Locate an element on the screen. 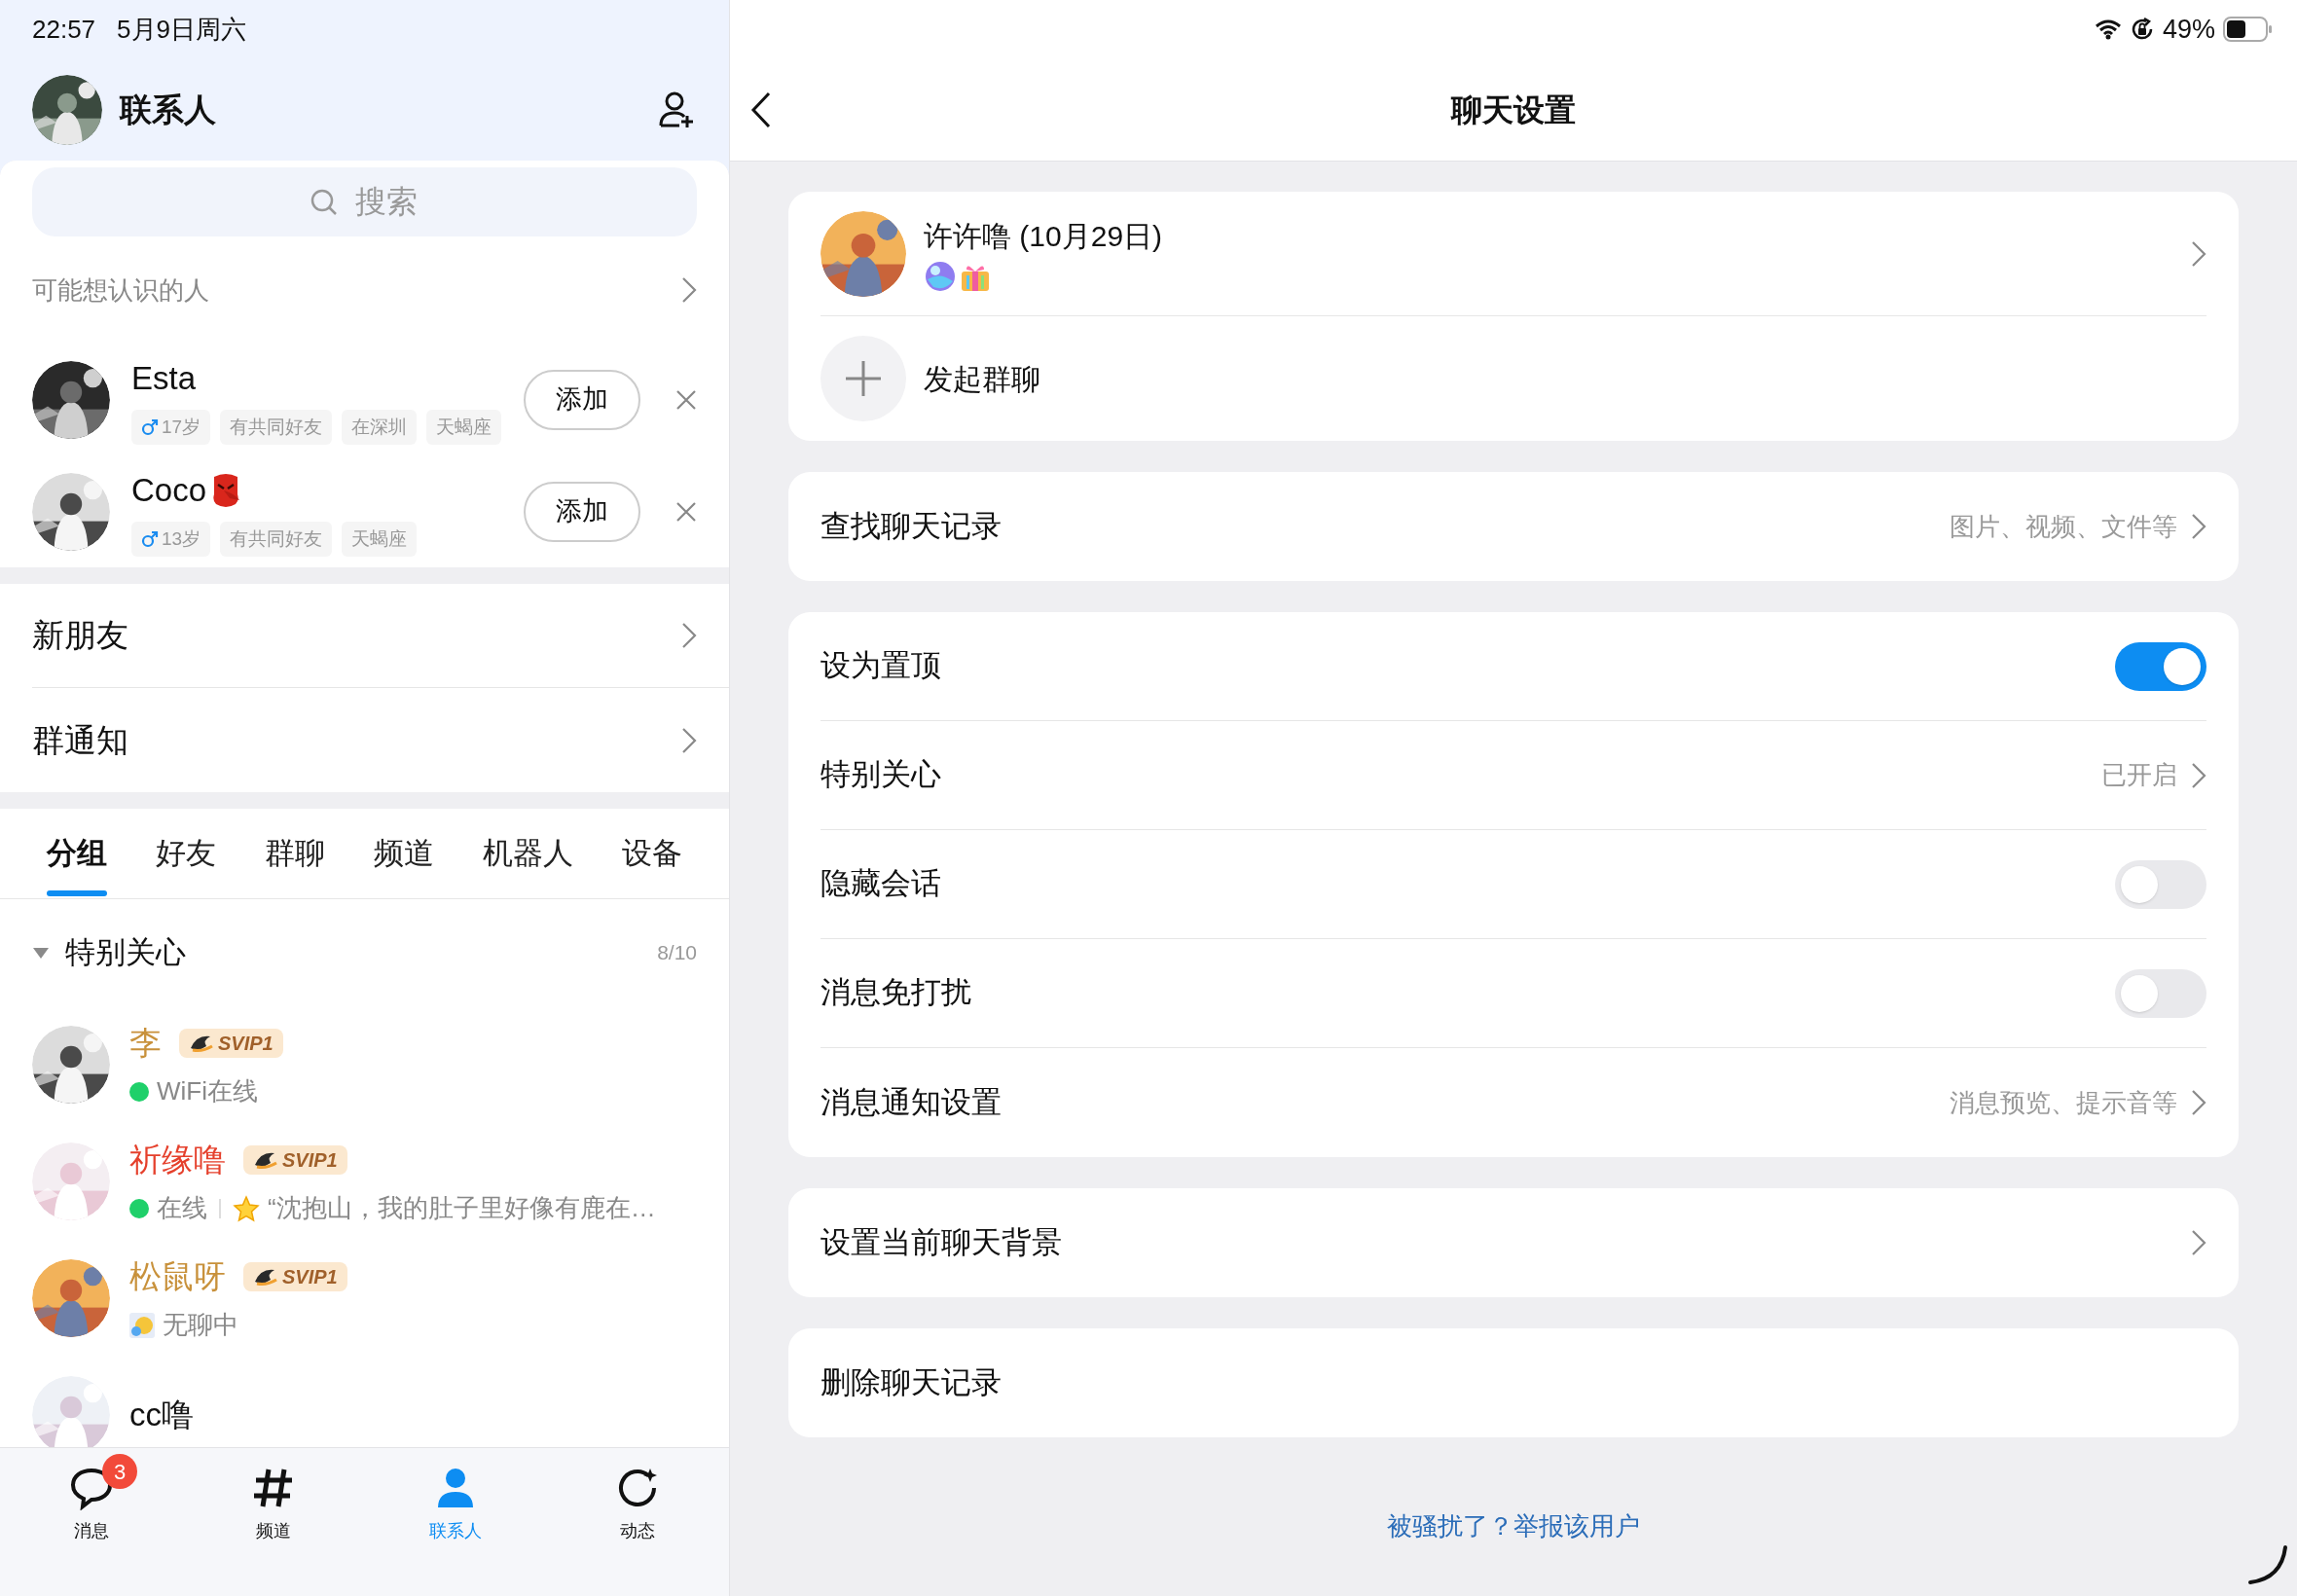  battery-icon is located at coordinates (2248, 30).